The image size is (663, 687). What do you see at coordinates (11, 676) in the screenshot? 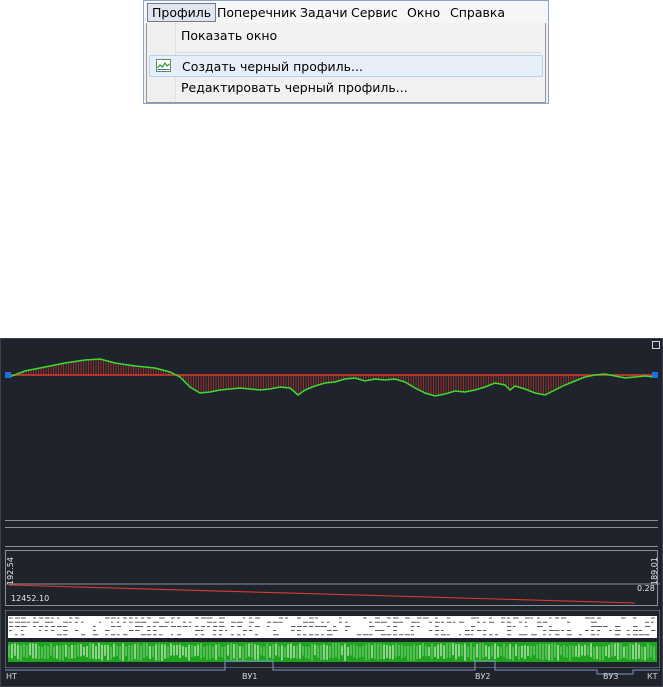
I see `mark-nt: НТ` at bounding box center [11, 676].